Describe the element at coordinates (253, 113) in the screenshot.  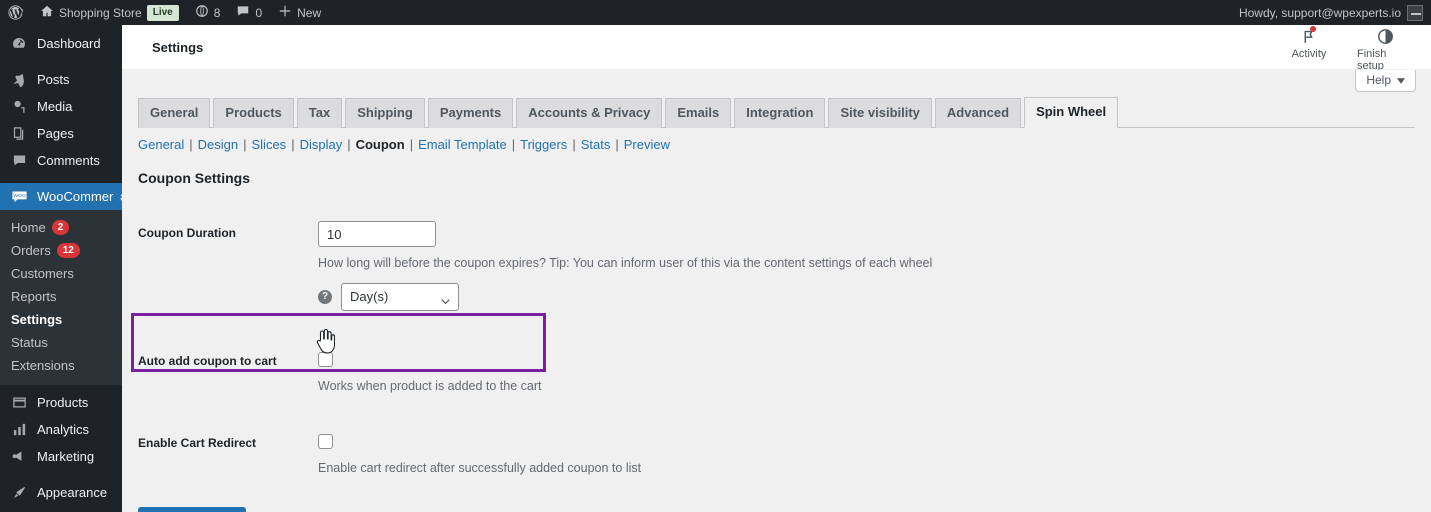
I see `tab-products: Products` at that location.